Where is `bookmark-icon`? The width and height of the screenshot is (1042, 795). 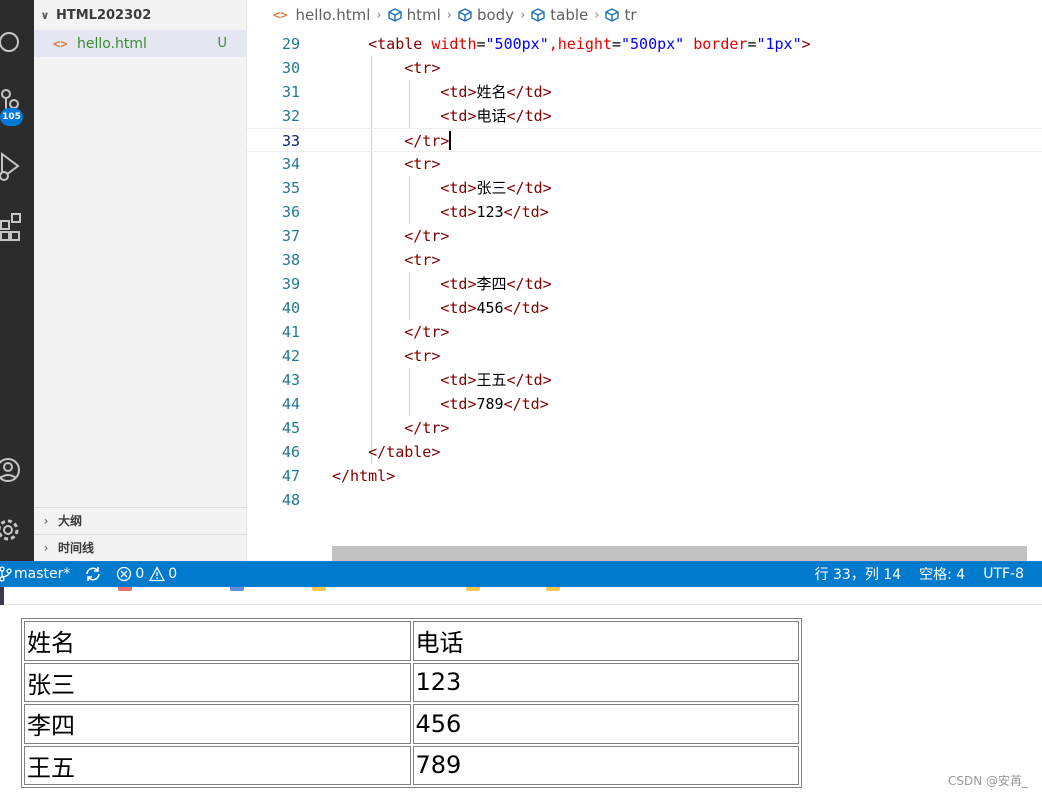 bookmark-icon is located at coordinates (553, 589).